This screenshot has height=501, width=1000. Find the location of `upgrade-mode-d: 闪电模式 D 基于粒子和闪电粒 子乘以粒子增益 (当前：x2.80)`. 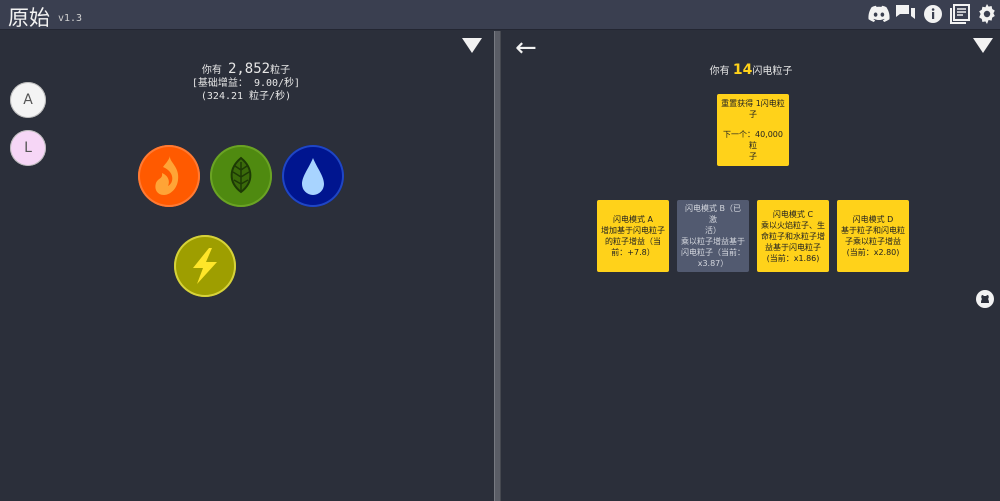

upgrade-mode-d: 闪电模式 D 基于粒子和闪电粒 子乘以粒子增益 (当前：x2.80) is located at coordinates (873, 236).